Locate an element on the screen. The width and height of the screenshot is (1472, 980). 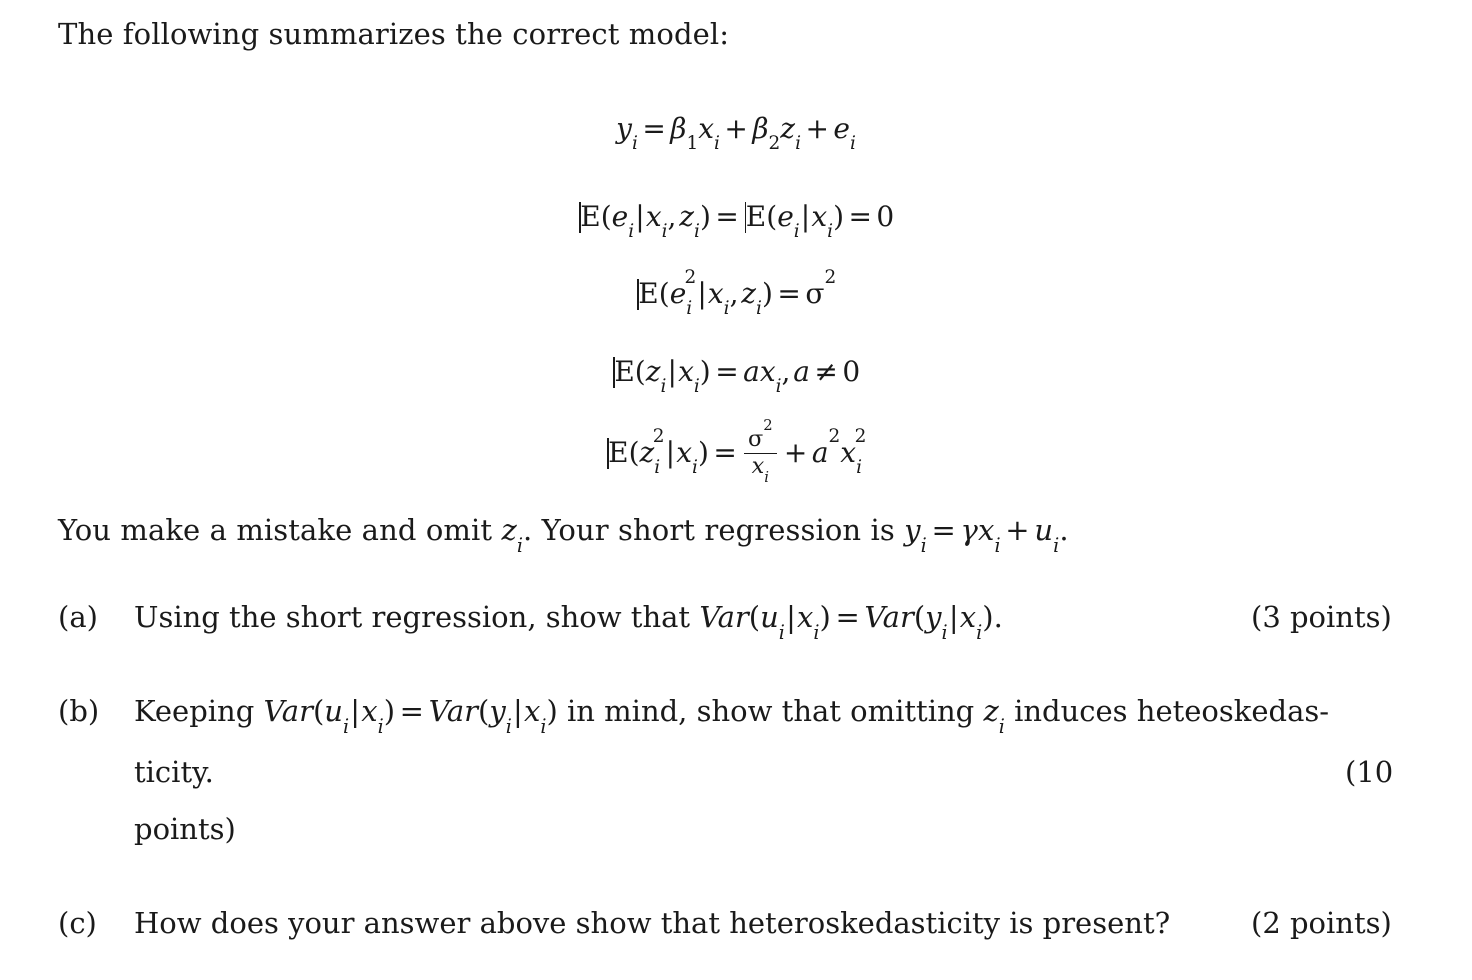
question-a-text-after: . is located at coordinates (998, 617).